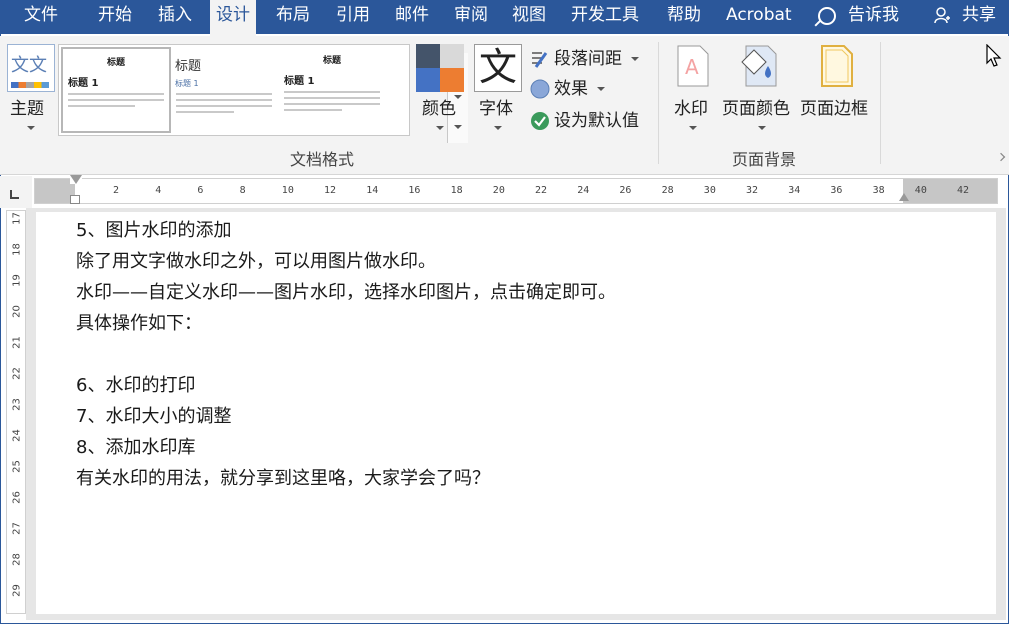 The width and height of the screenshot is (1009, 624). What do you see at coordinates (596, 121) in the screenshot?
I see `set-as-default-label: 设为默认值` at bounding box center [596, 121].